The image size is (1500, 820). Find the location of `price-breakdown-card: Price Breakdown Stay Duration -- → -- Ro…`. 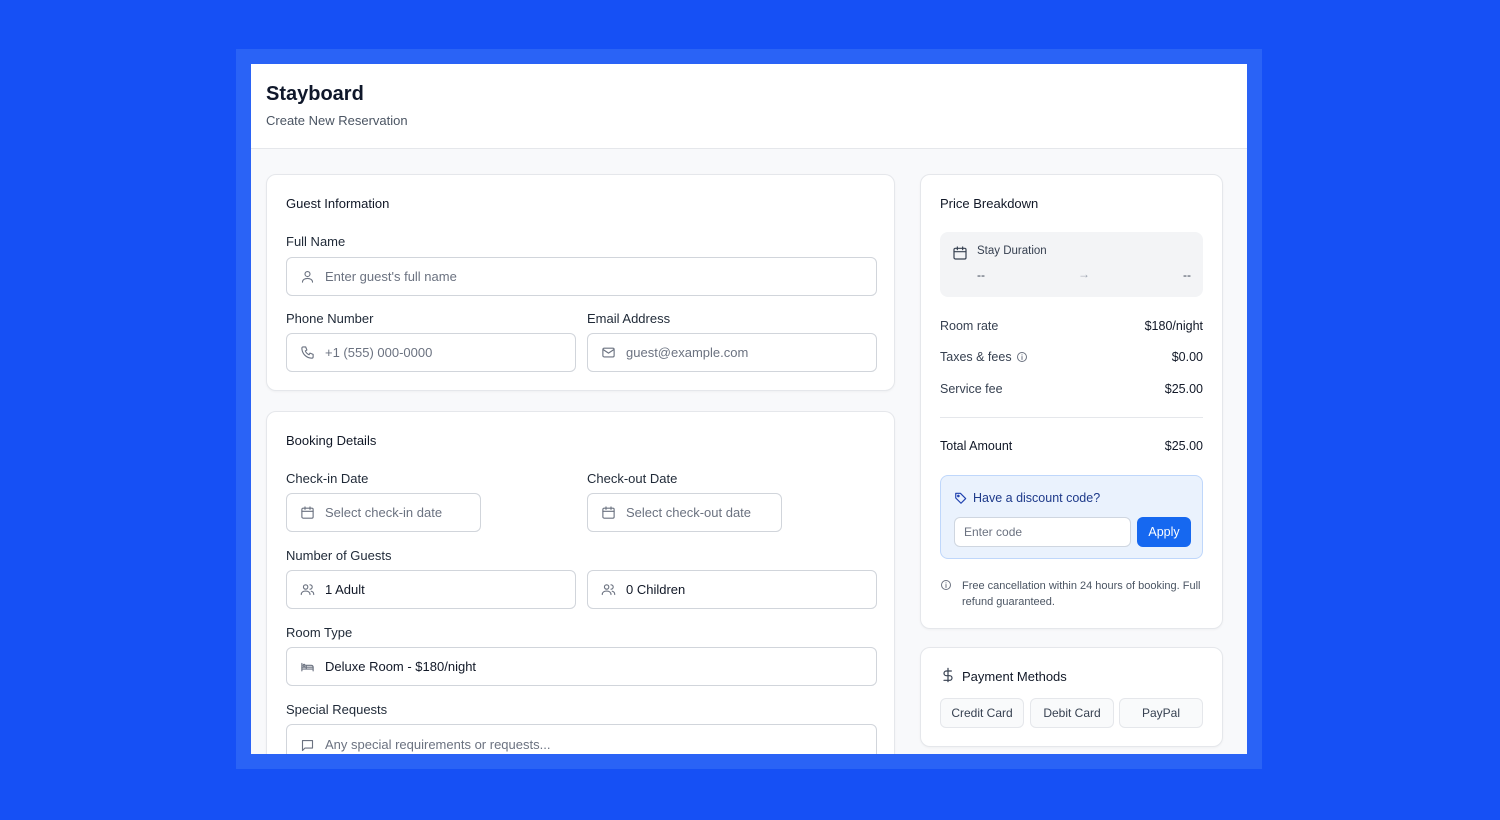

price-breakdown-card: Price Breakdown Stay Duration -- → -- Ro… is located at coordinates (1071, 401).